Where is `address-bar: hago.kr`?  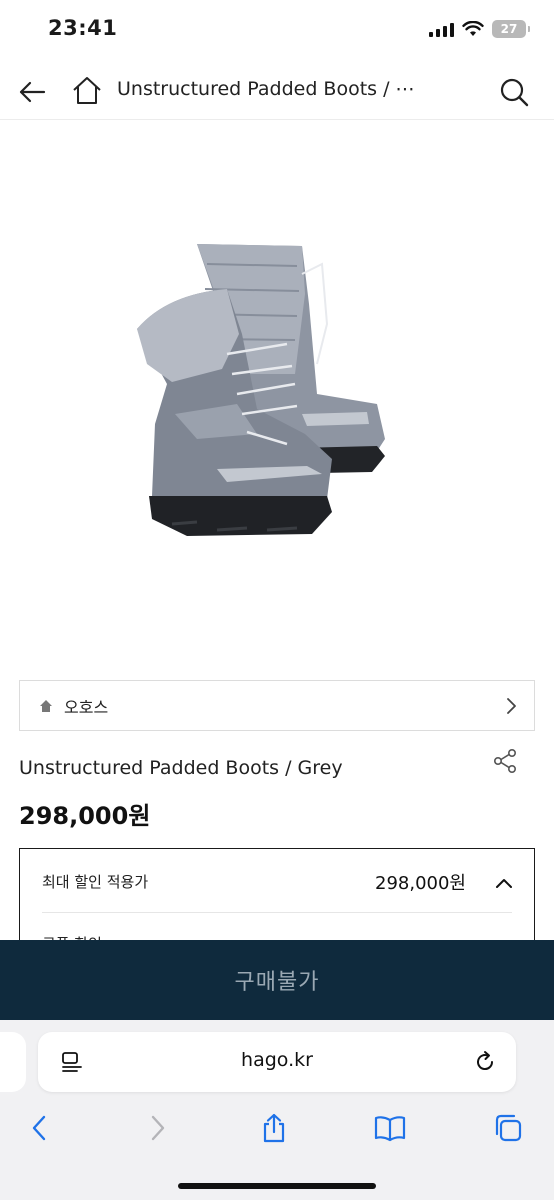
address-bar: hago.kr is located at coordinates (277, 1062).